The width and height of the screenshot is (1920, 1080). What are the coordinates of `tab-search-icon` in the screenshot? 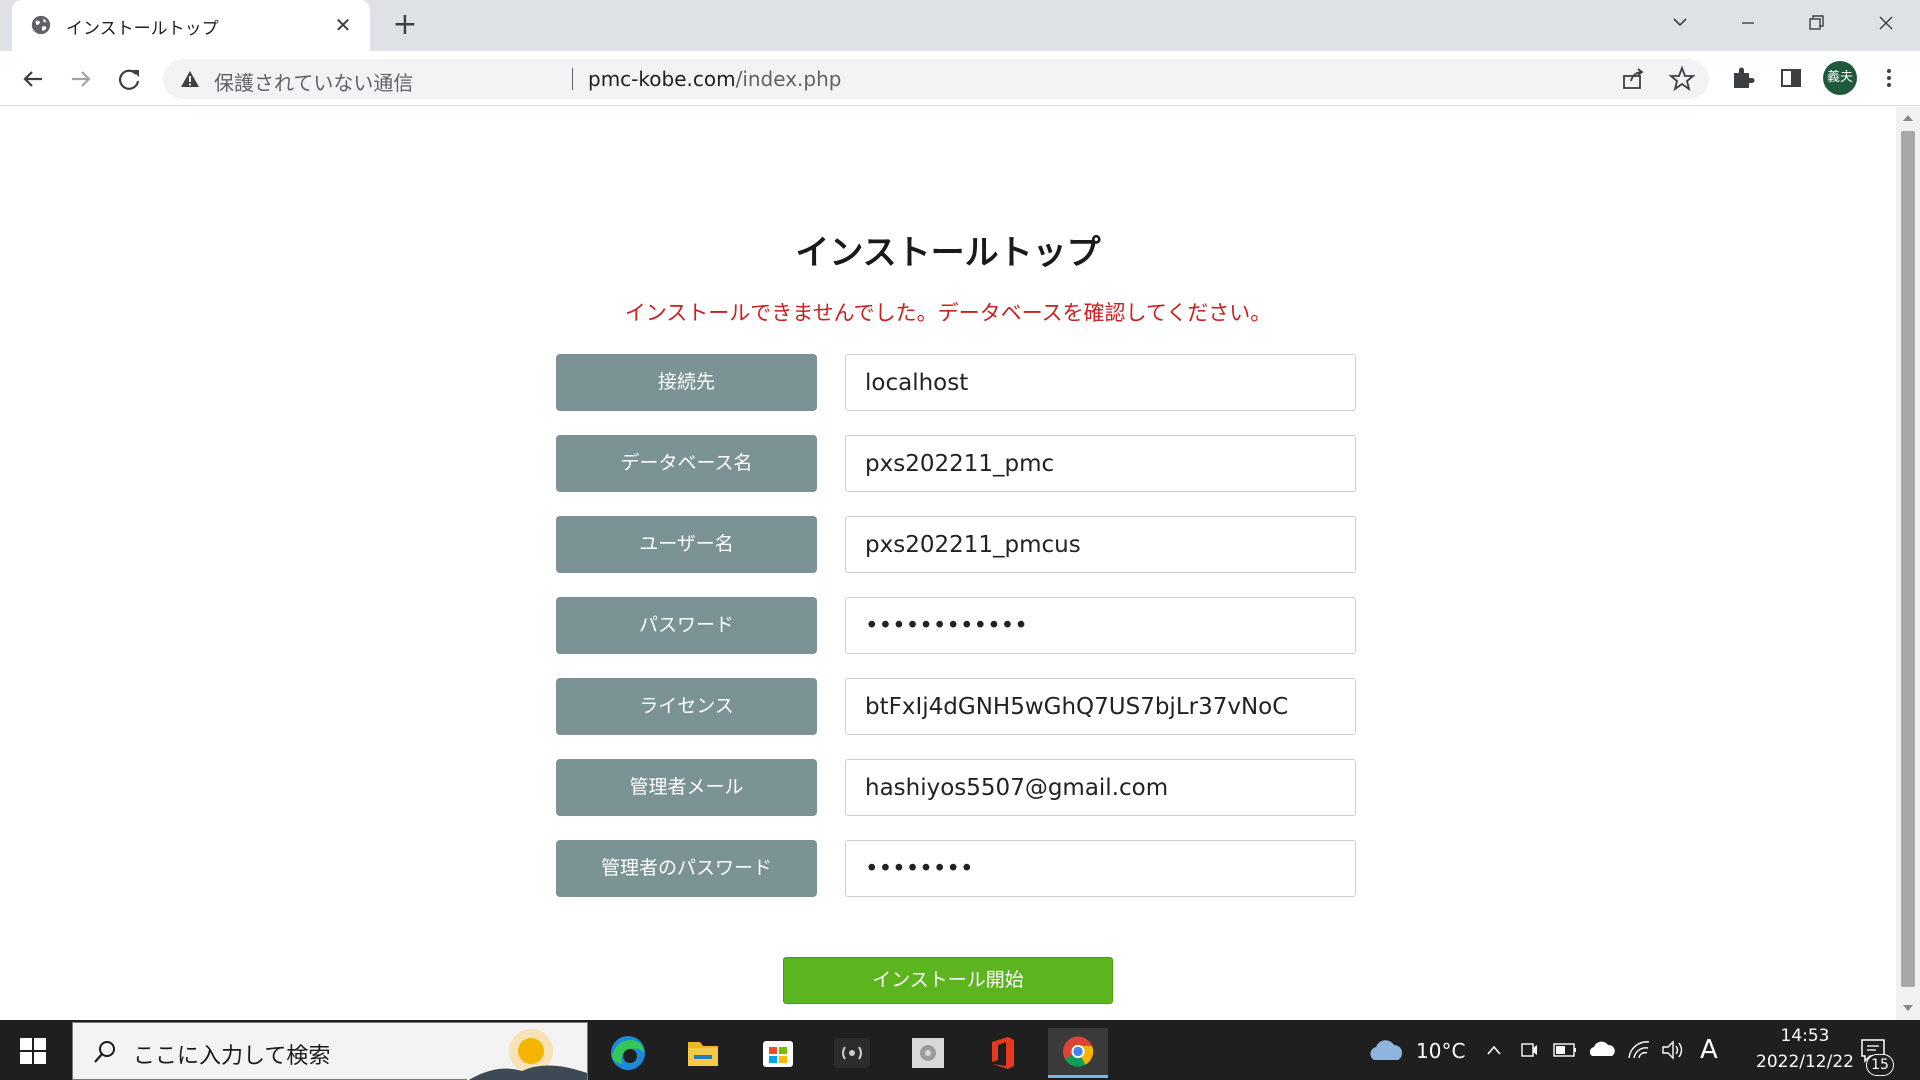 It's located at (1680, 23).